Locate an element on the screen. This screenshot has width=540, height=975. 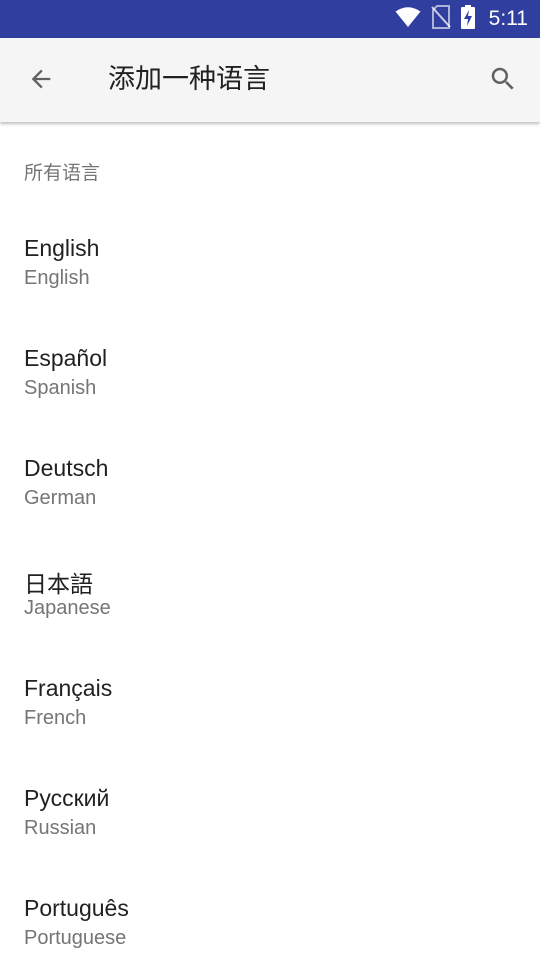
language-item-japanese: 日本語 Japanese is located at coordinates (270, 590).